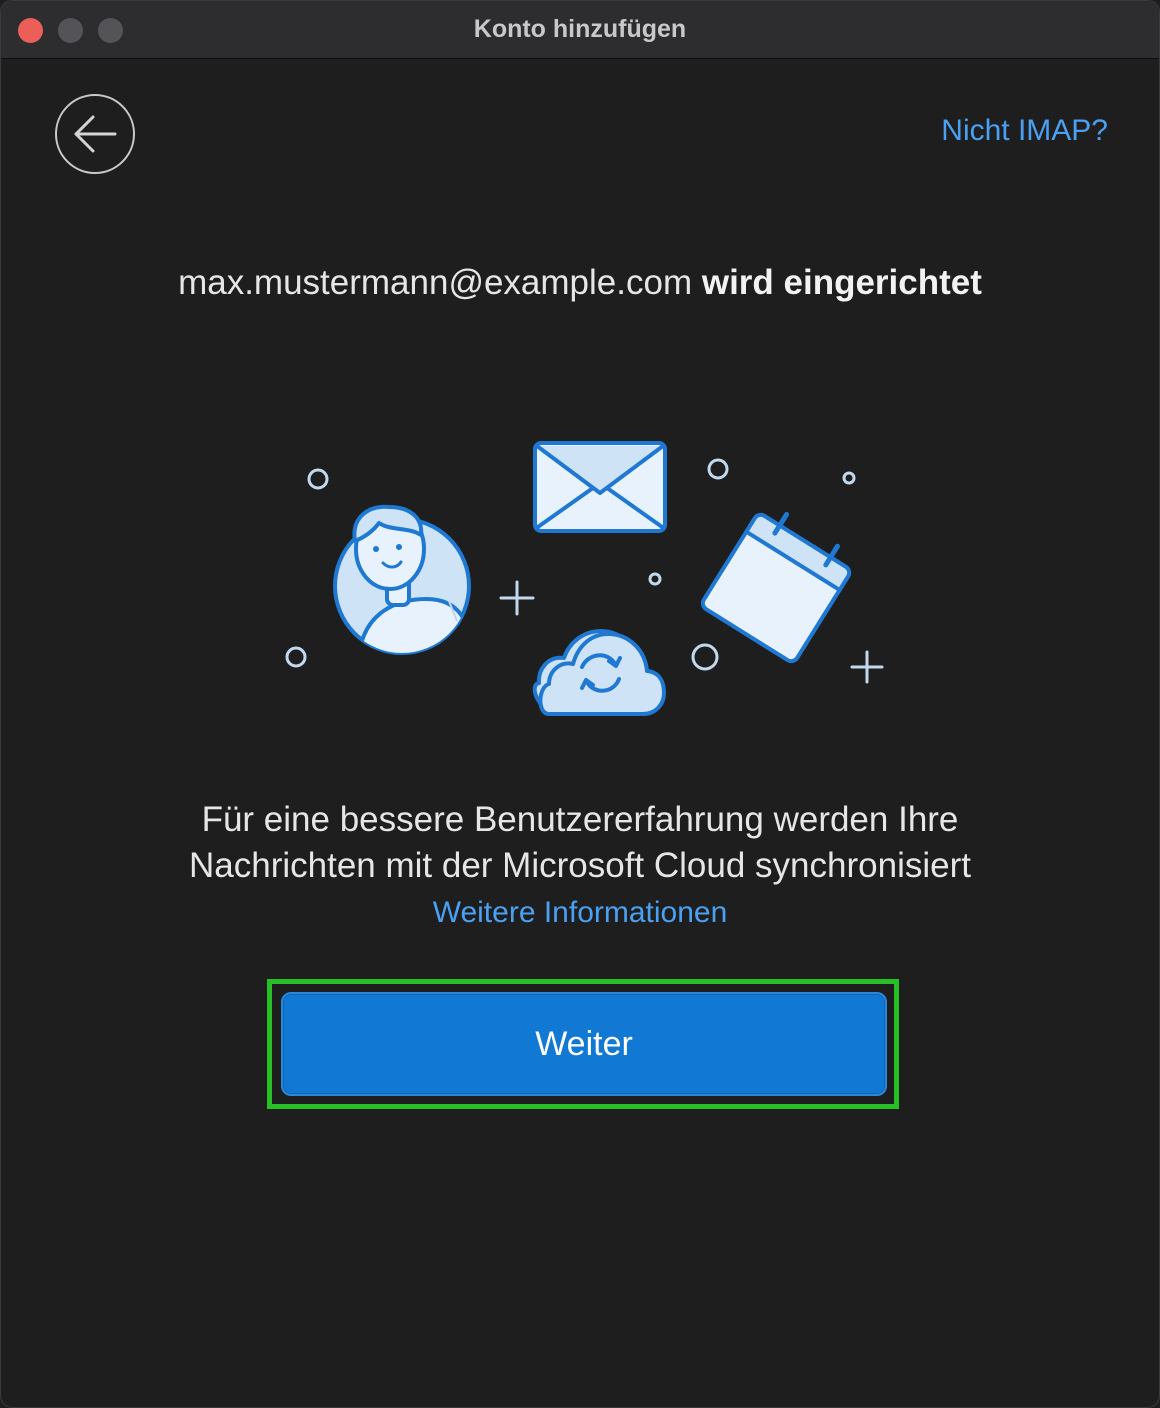 Image resolution: width=1160 pixels, height=1408 pixels. What do you see at coordinates (435, 282) in the screenshot?
I see `account-email: max.mustermann@example.com` at bounding box center [435, 282].